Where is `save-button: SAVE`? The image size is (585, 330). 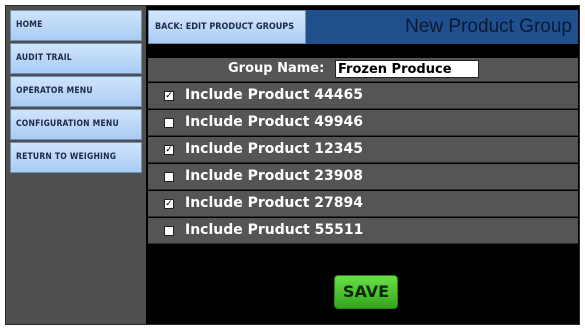
save-button: SAVE is located at coordinates (366, 292).